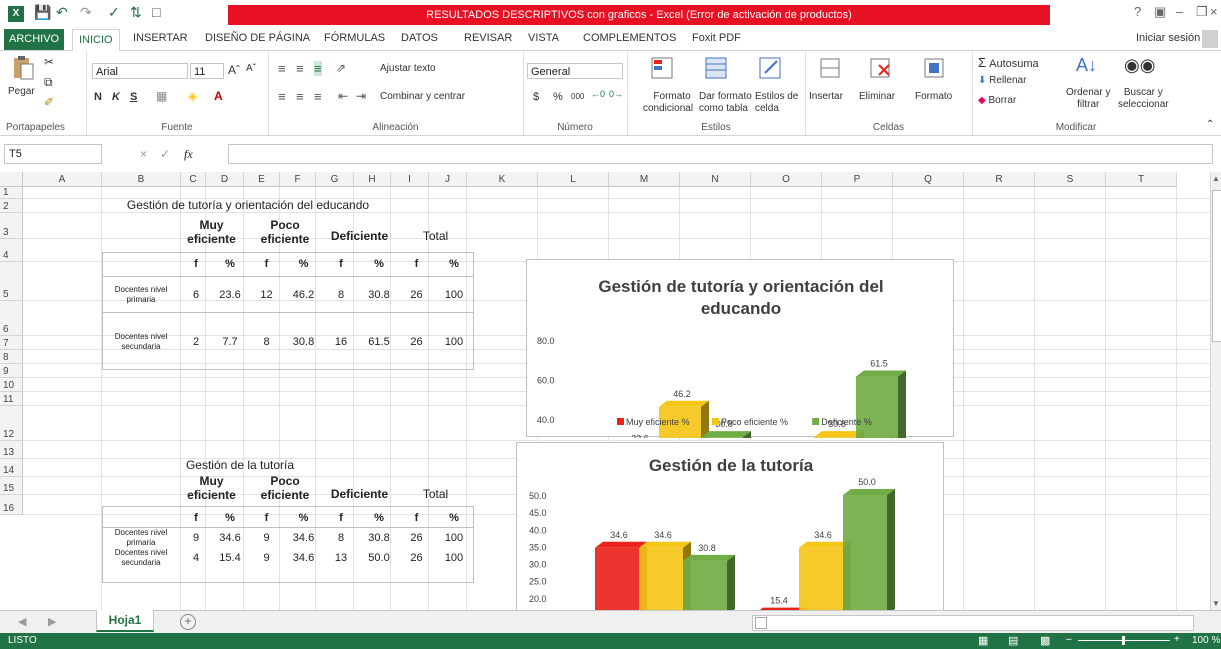  Describe the element at coordinates (11, 486) in the screenshot. I see `row-header-15: 15` at that location.